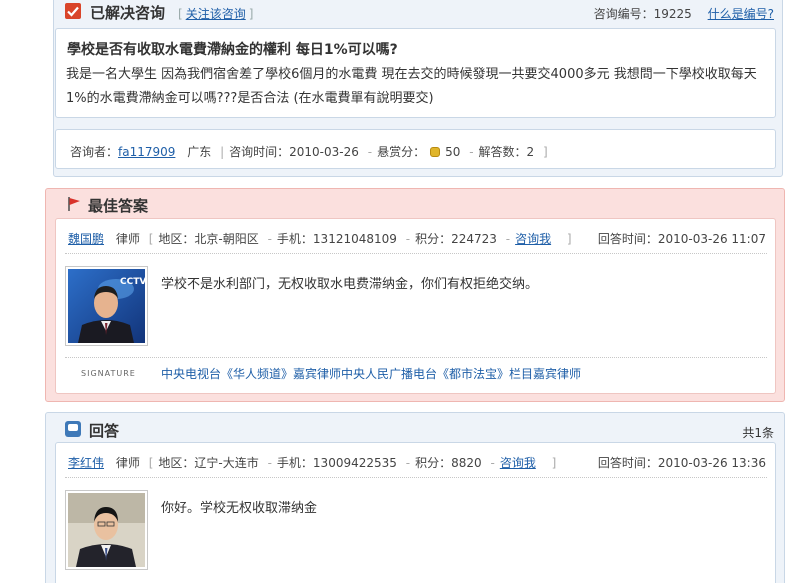 The height and width of the screenshot is (583, 792). I want to click on answers-header: 回答 共1条, so click(415, 429).